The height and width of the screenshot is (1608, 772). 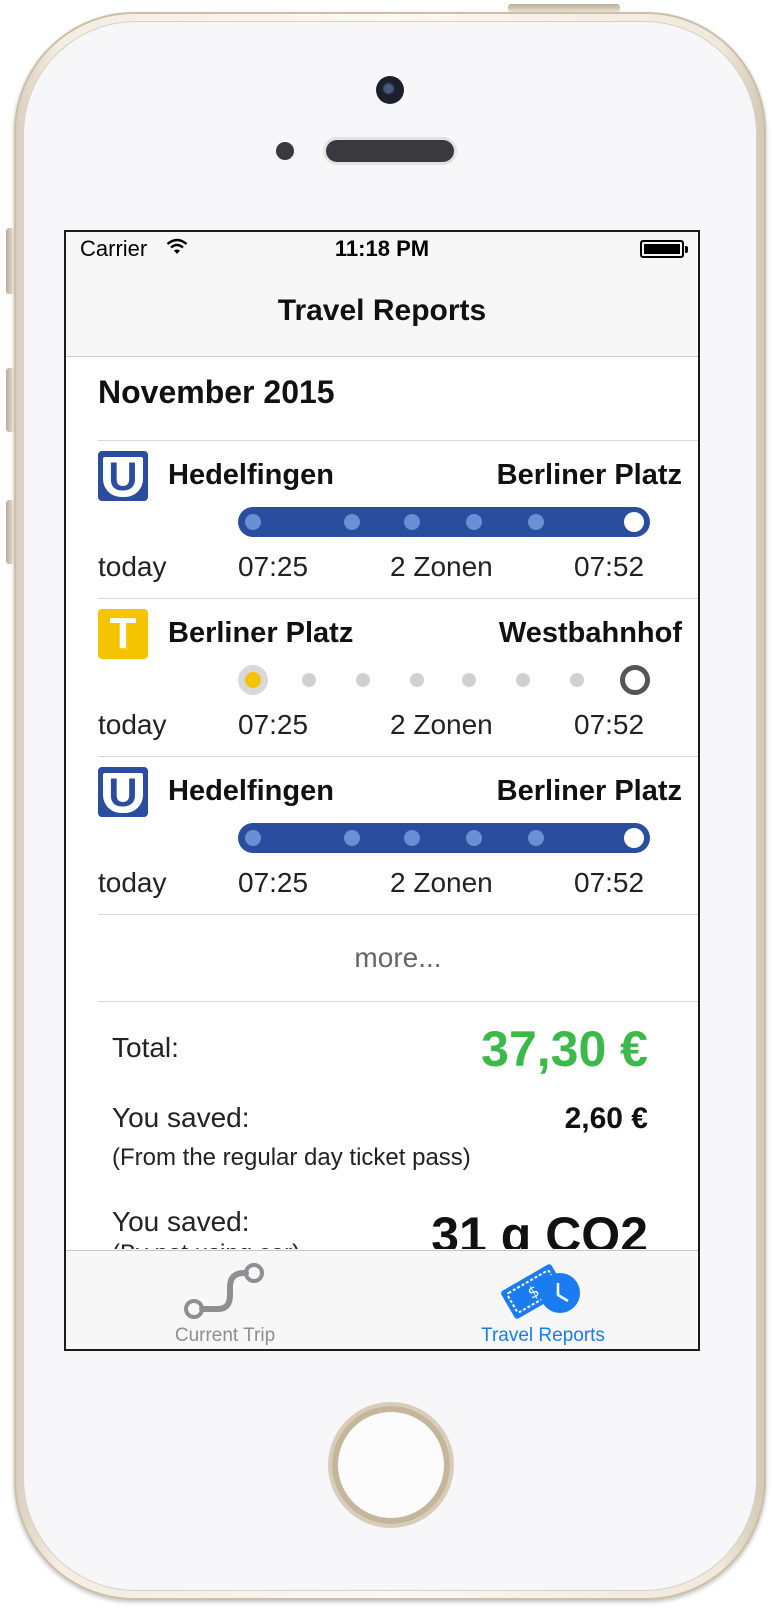 I want to click on saved-money-note: (From the regular day ticket pass), so click(x=291, y=1157).